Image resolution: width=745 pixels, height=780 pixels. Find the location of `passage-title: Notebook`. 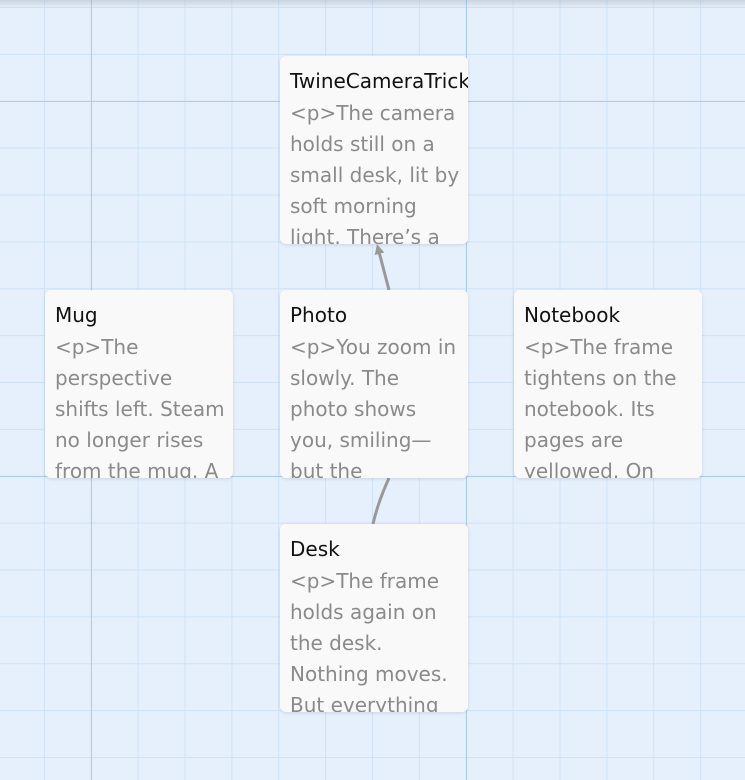

passage-title: Notebook is located at coordinates (572, 315).